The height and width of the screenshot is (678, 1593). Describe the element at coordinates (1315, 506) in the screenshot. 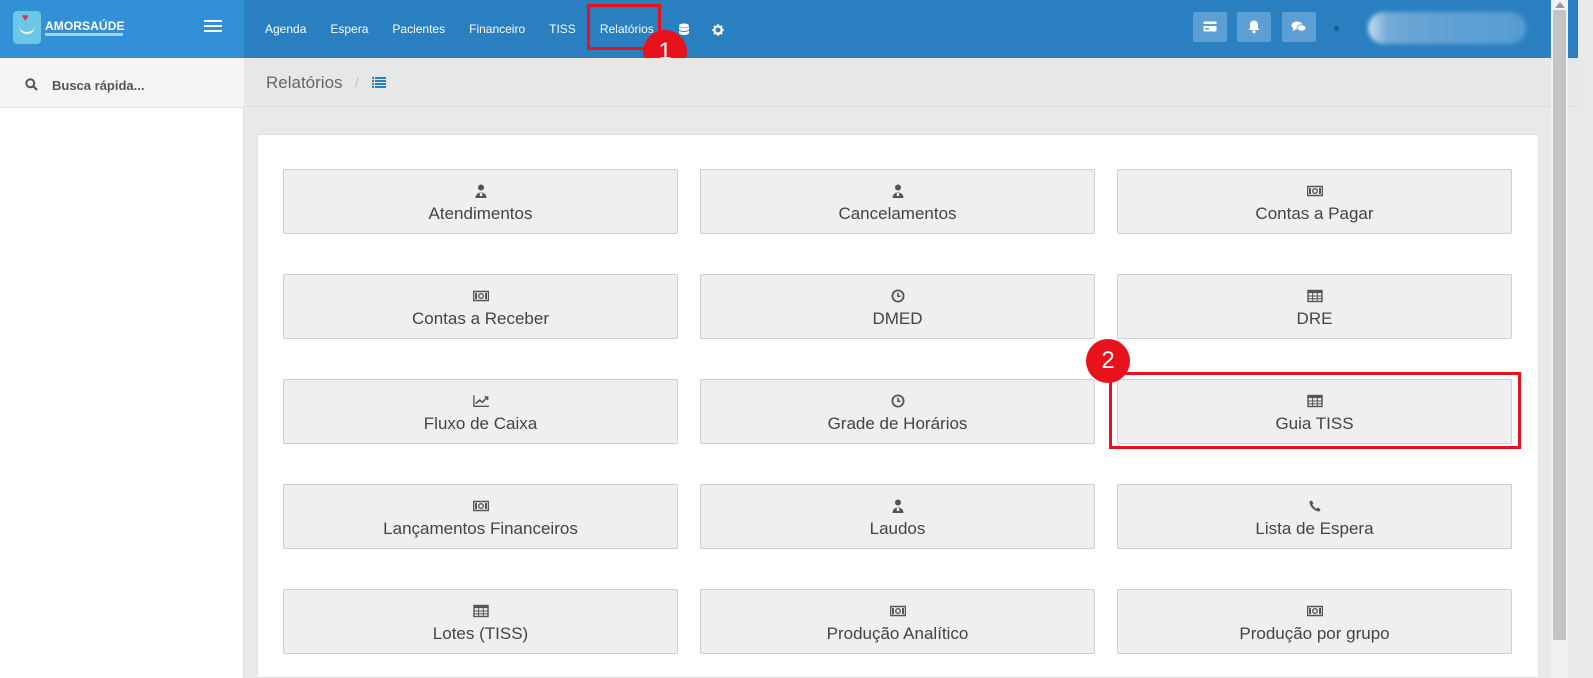

I see `phone-icon` at that location.